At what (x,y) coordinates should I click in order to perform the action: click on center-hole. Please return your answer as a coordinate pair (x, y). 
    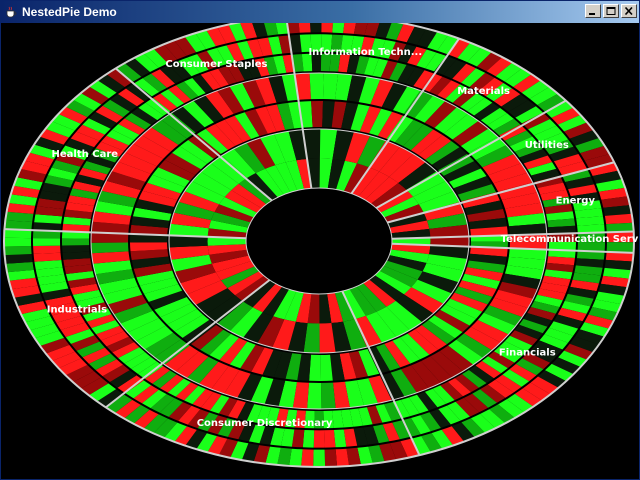
    Looking at the image, I should click on (319, 241).